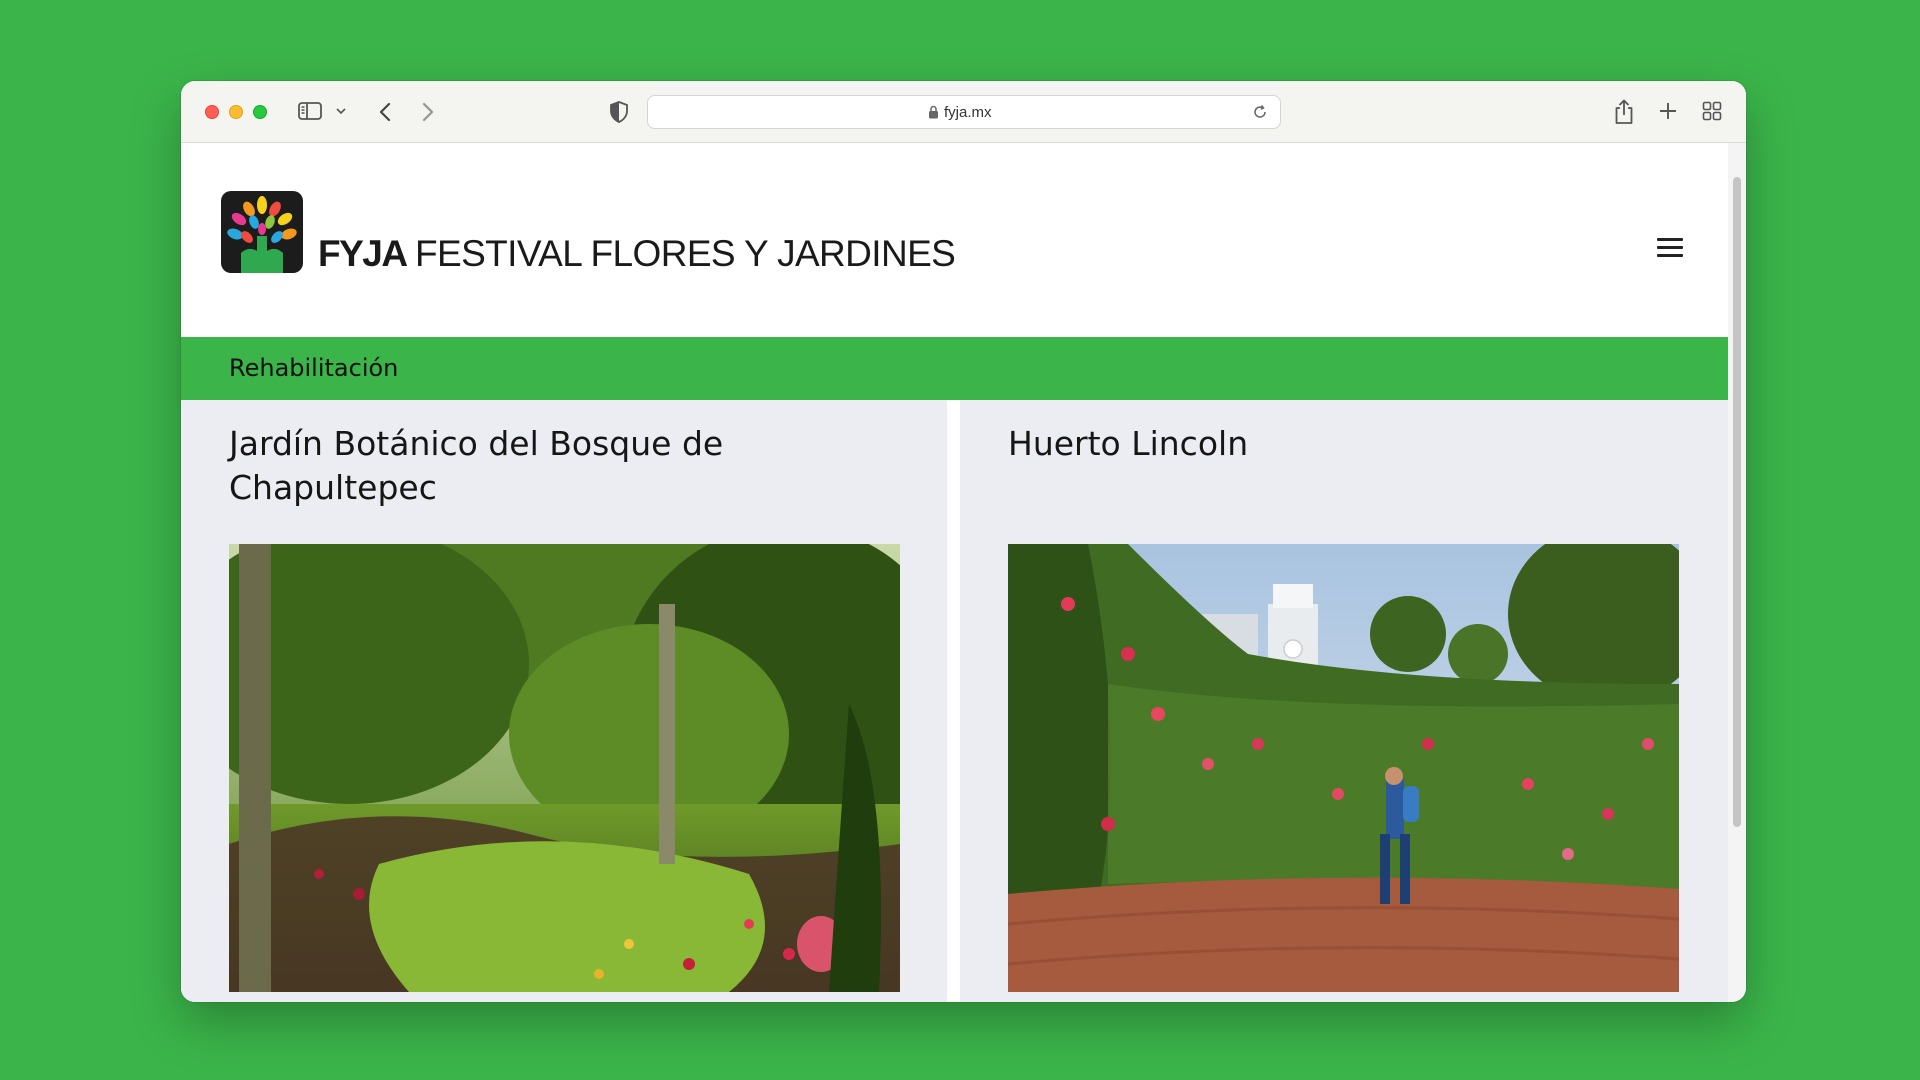 The image size is (1920, 1080). Describe the element at coordinates (310, 111) in the screenshot. I see `sidebar-icon` at that location.